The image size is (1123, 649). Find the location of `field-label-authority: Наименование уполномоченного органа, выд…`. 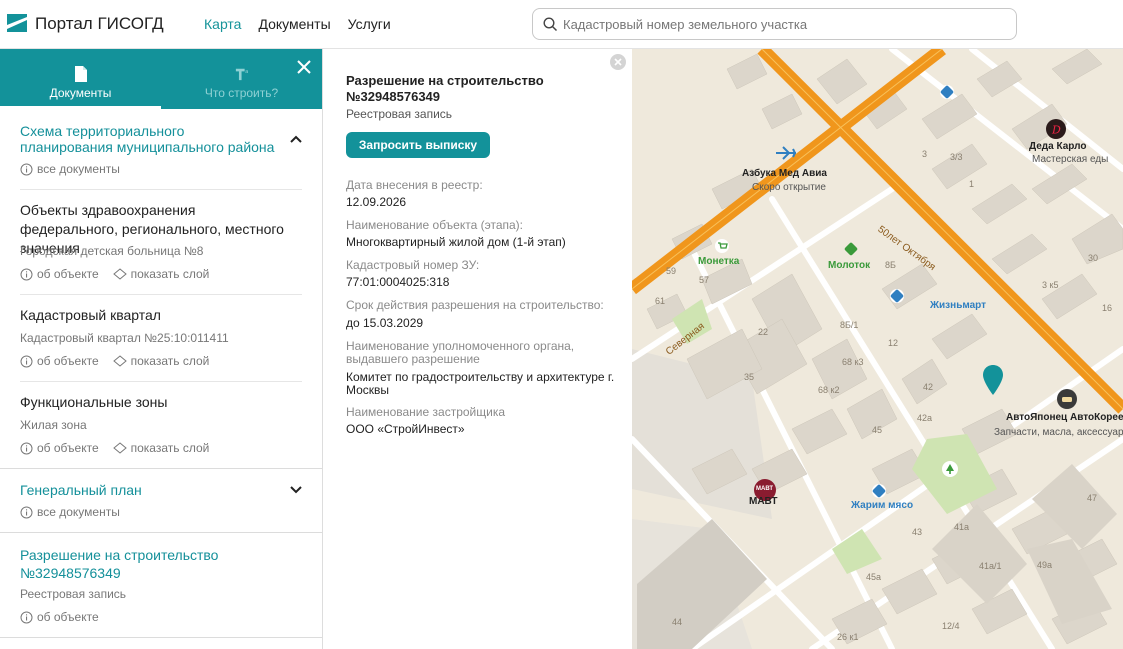

field-label-authority: Наименование уполномоченного органа, выд… is located at coordinates (460, 352).